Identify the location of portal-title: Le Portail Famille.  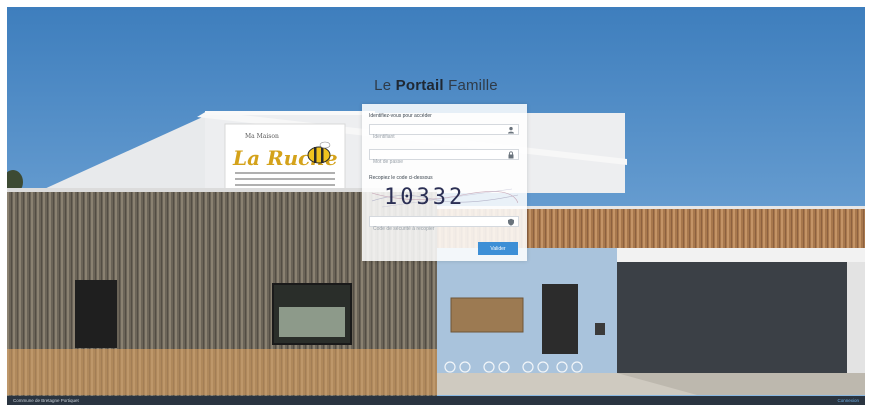
(436, 85).